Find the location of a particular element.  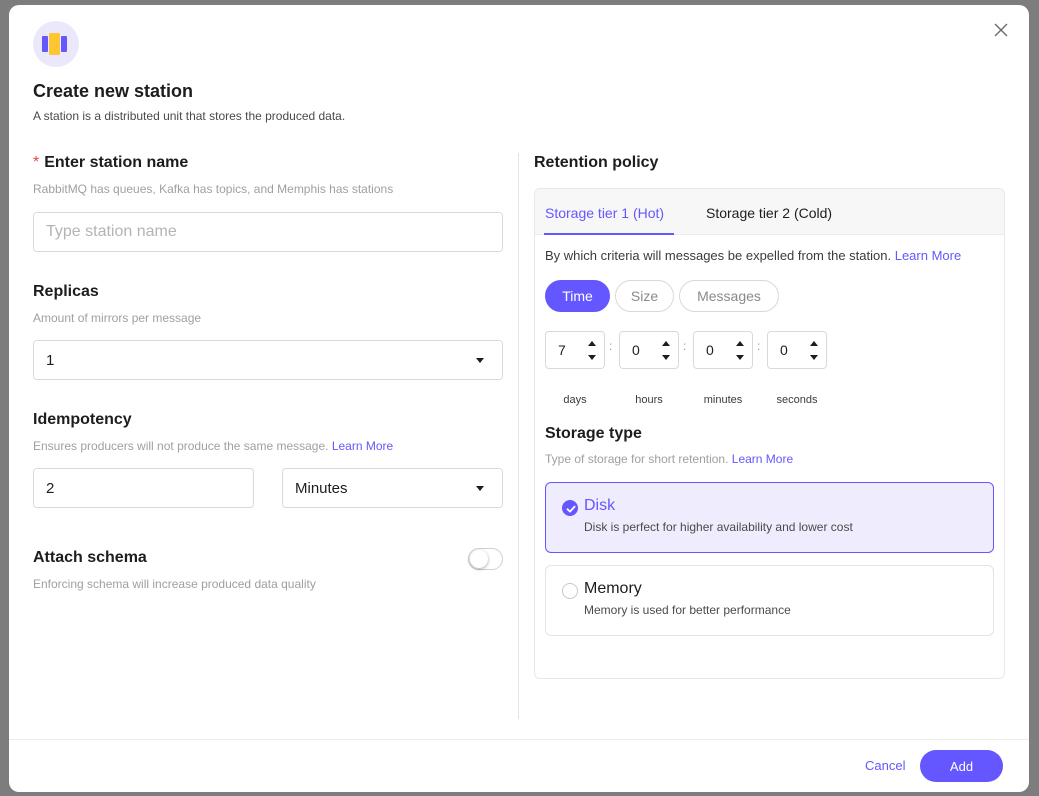

add-button: Add is located at coordinates (961, 766).